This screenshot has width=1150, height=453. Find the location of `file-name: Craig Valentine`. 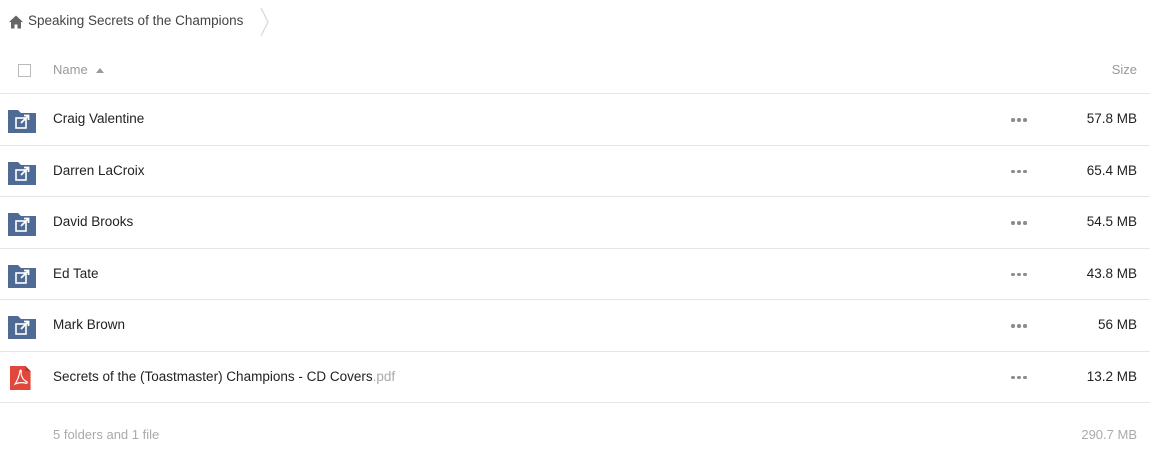

file-name: Craig Valentine is located at coordinates (98, 118).